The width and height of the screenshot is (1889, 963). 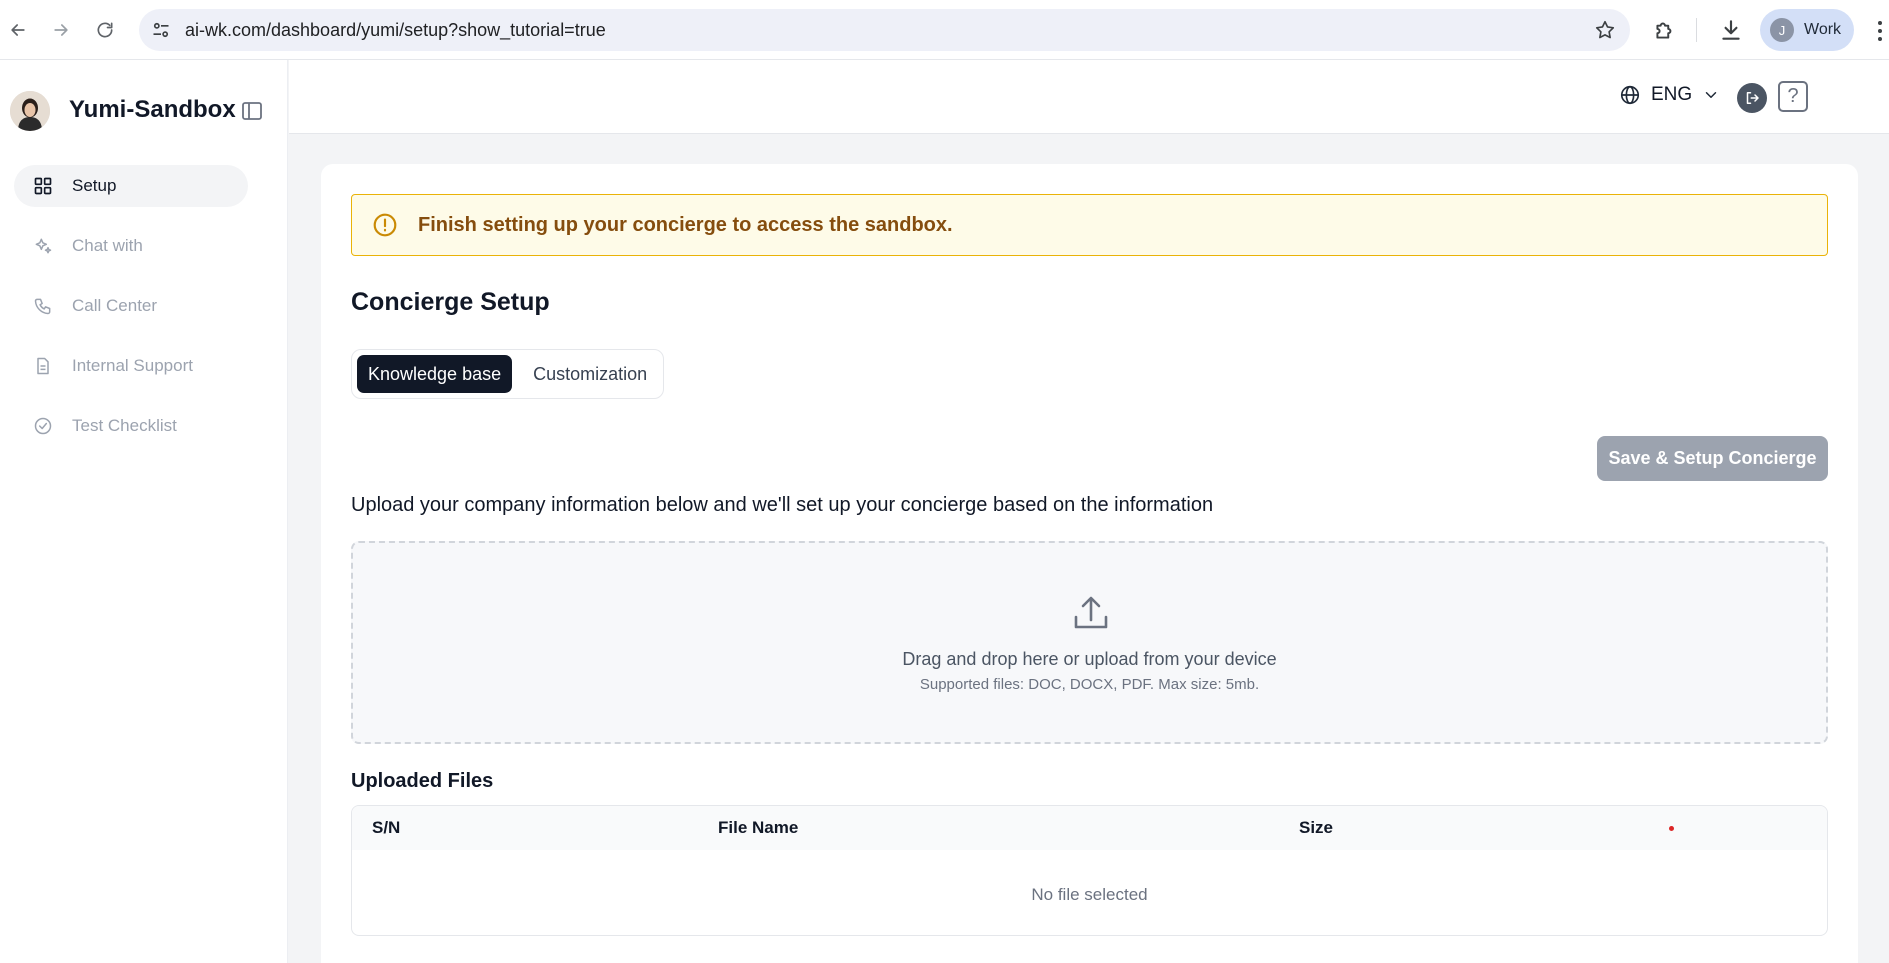 What do you see at coordinates (124, 425) in the screenshot?
I see `sidebar-item-label: Test Checklist` at bounding box center [124, 425].